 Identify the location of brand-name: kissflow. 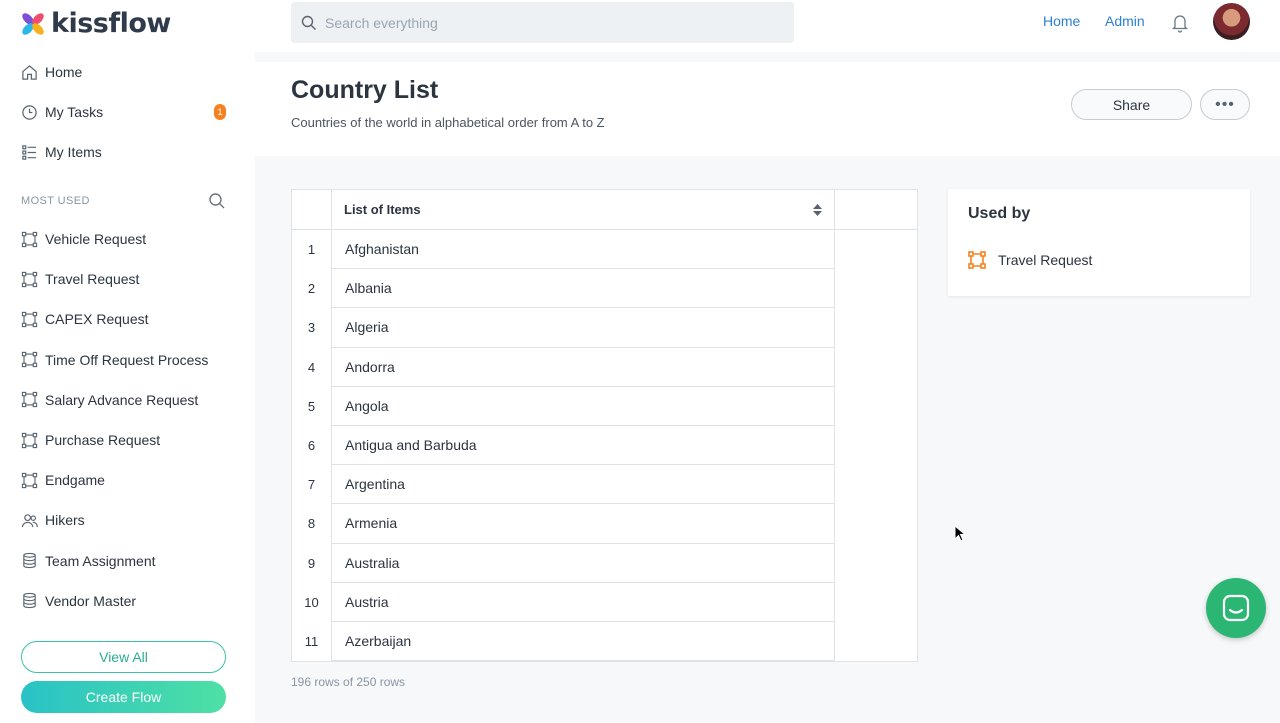
(111, 23).